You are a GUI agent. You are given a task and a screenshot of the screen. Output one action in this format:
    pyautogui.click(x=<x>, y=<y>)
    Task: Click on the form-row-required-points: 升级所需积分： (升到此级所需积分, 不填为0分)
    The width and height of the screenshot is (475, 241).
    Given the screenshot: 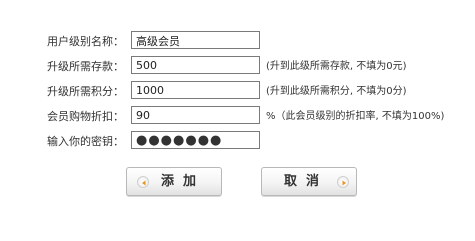 What is the action you would take?
    pyautogui.click(x=237, y=92)
    